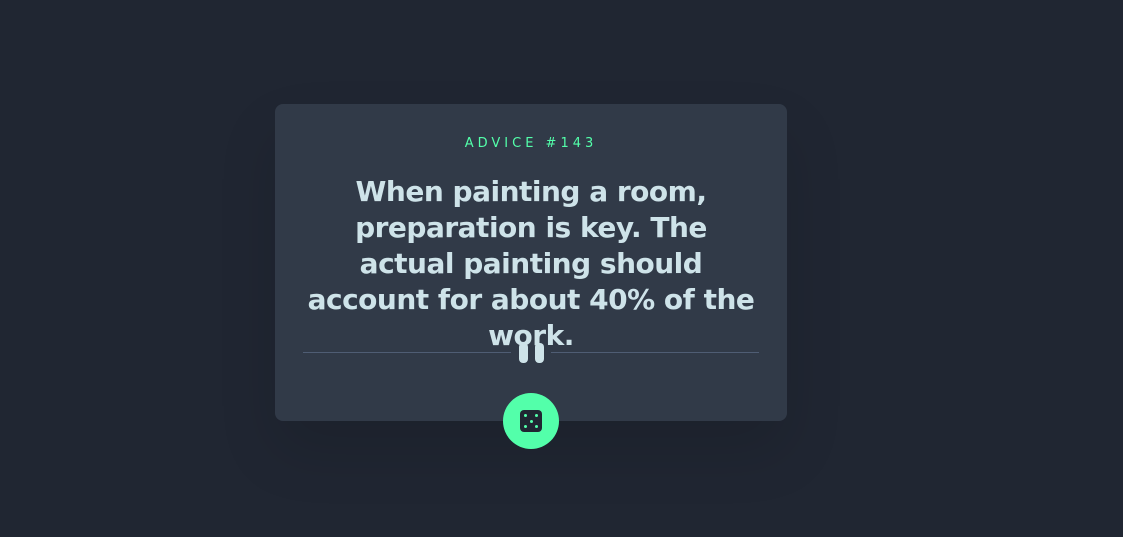 The width and height of the screenshot is (1123, 537). Describe the element at coordinates (407, 352) in the screenshot. I see `divider-line-left` at that location.